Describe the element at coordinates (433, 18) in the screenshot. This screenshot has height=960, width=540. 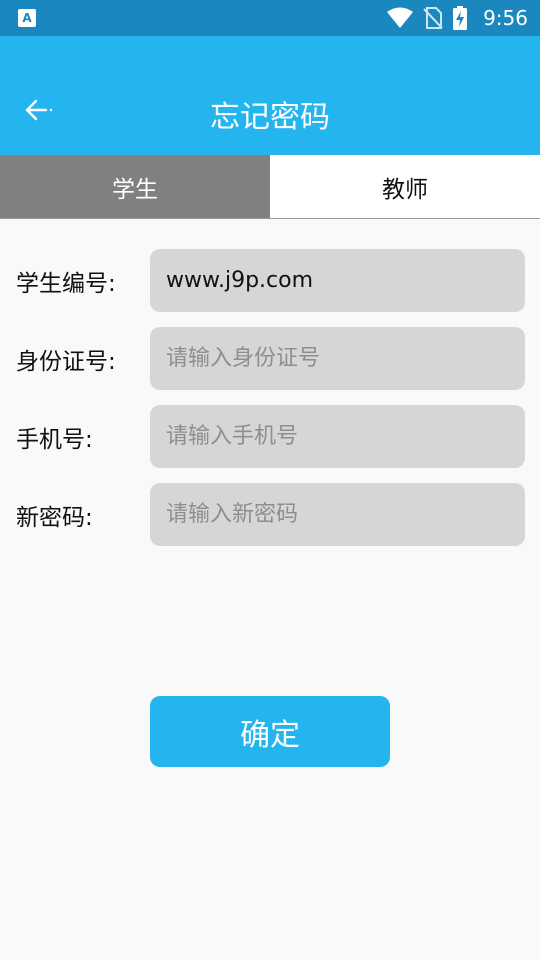
I see `no-sim-icon` at that location.